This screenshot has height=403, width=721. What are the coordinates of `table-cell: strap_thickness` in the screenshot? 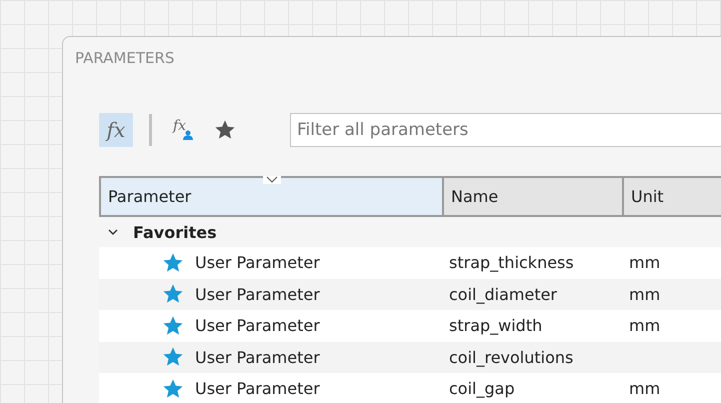 It's located at (511, 262).